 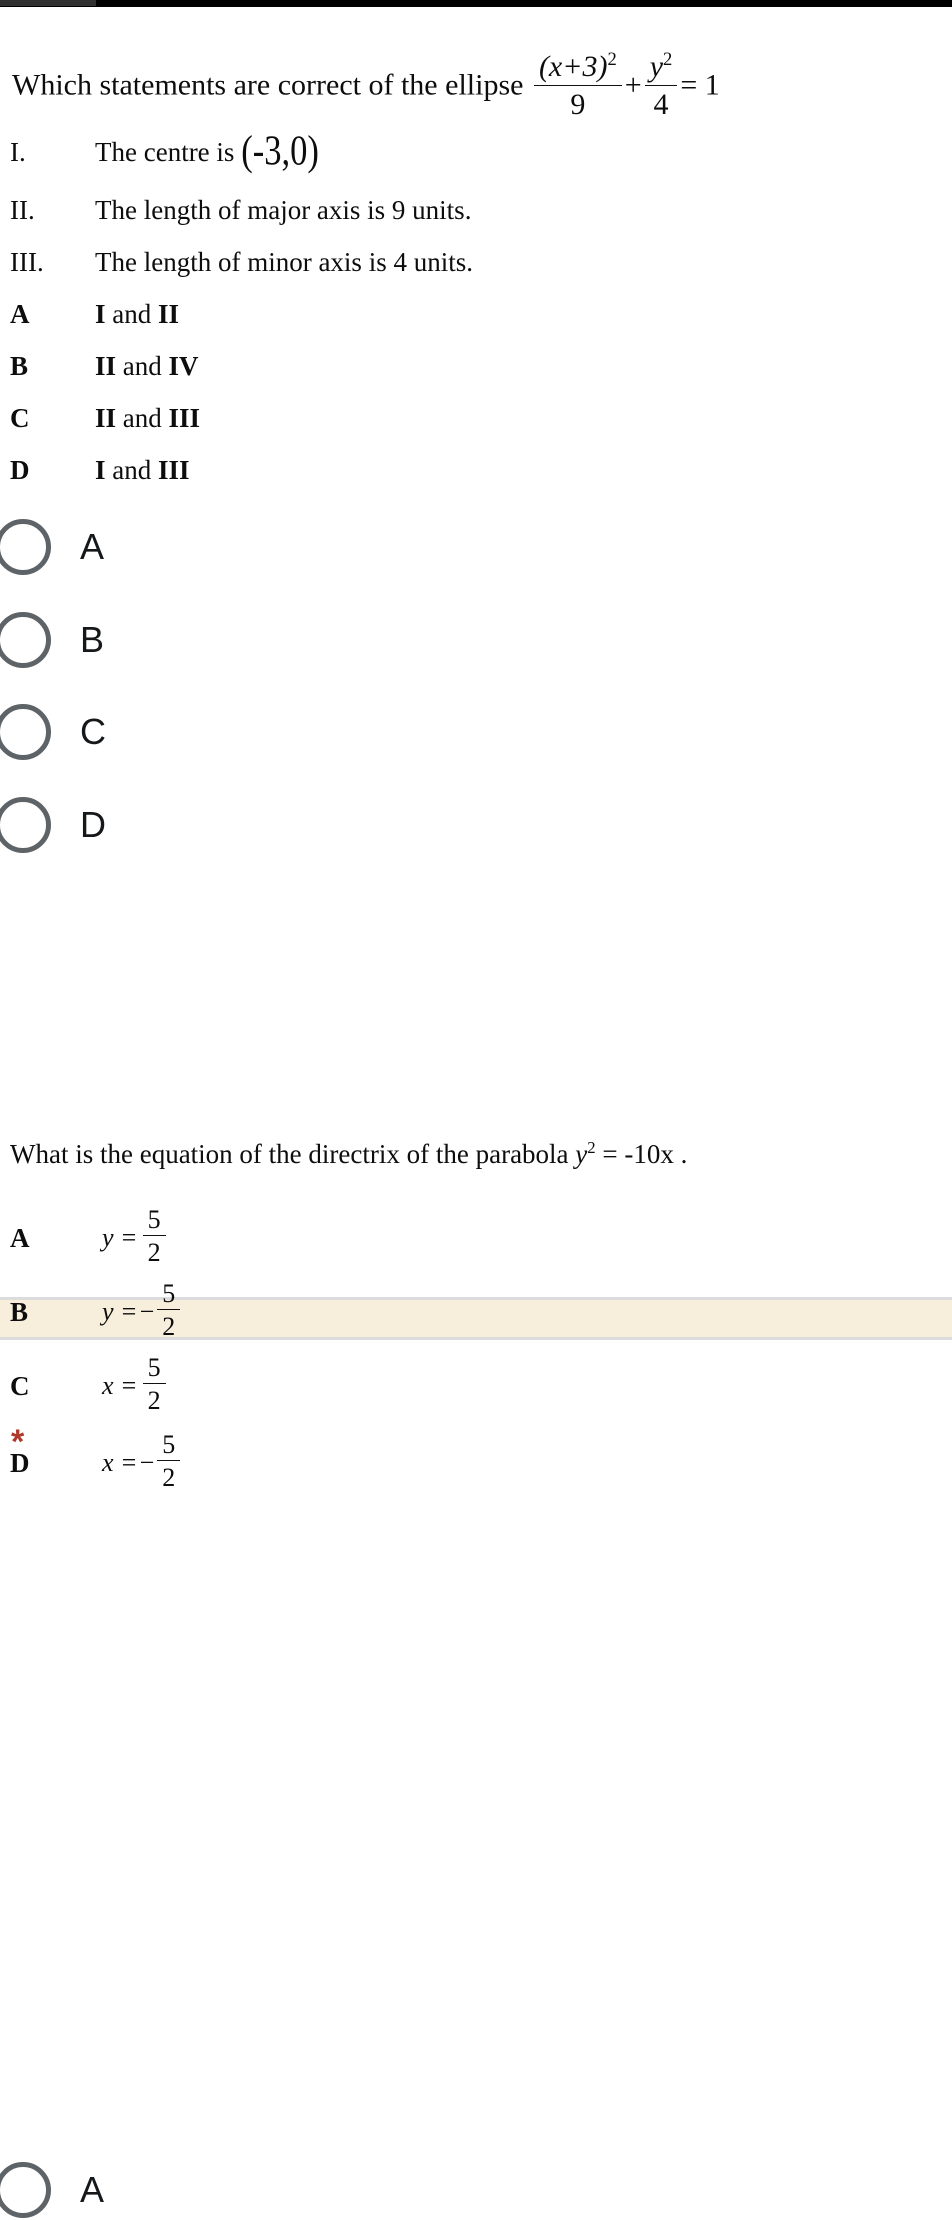 I want to click on option-d-lead: x =, so click(x=120, y=1463).